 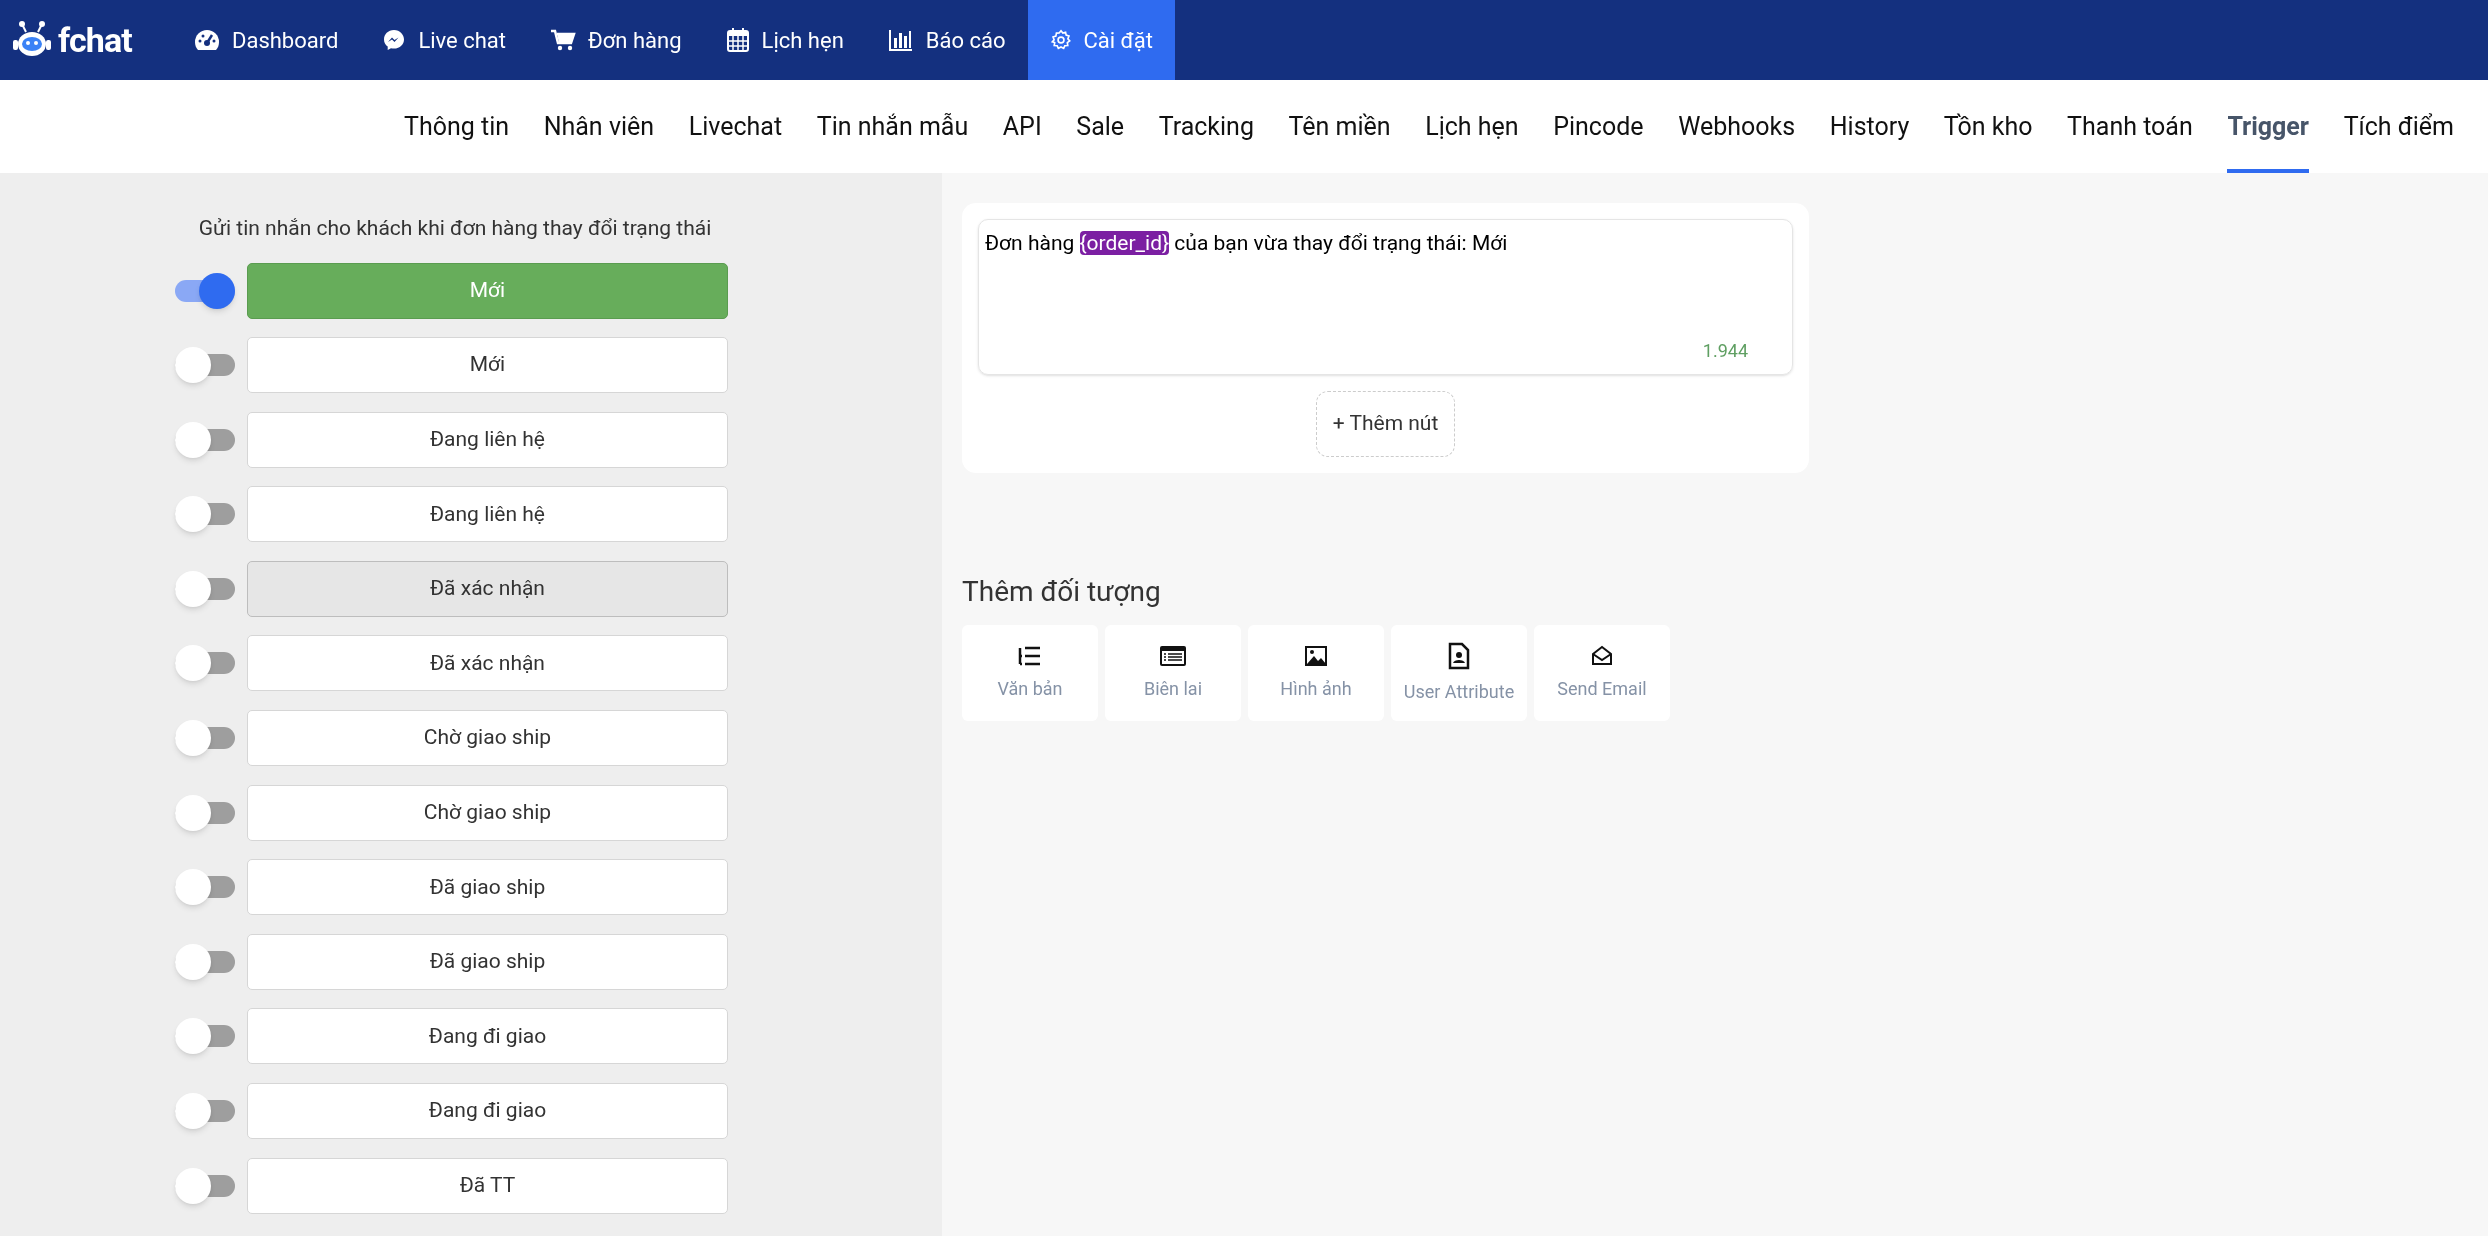 I want to click on section-heading: Gửi tin nhắn cho khách khi đơn hàng thay đổi trạng thái, so click(x=455, y=228).